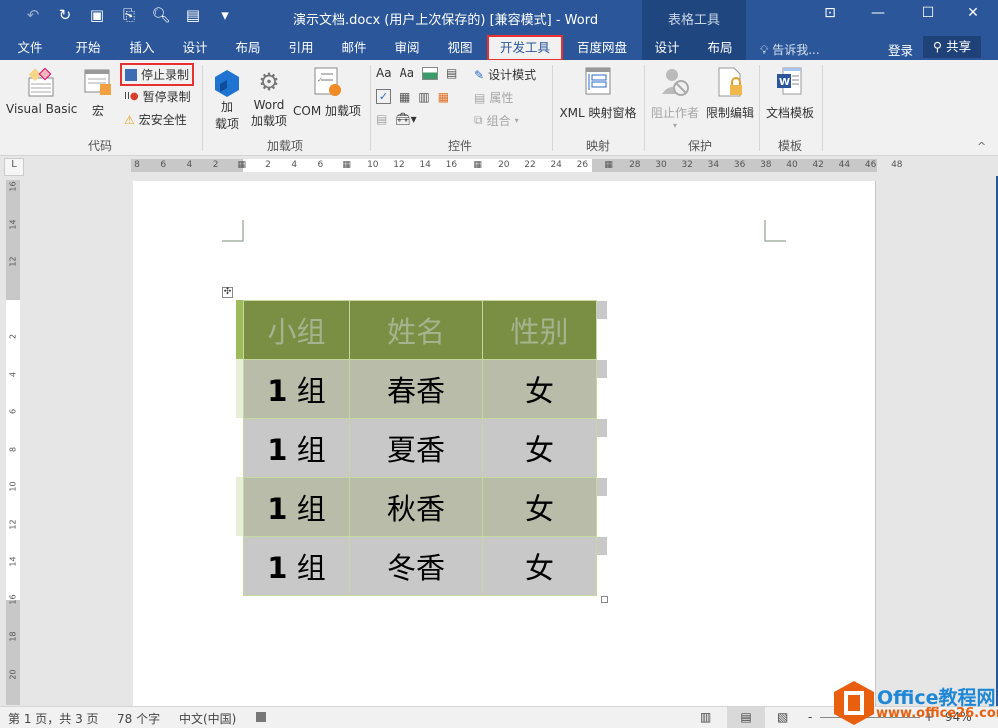 This screenshot has width=998, height=728. I want to click on design-mode-button: ✎ 设计模式, so click(505, 74).